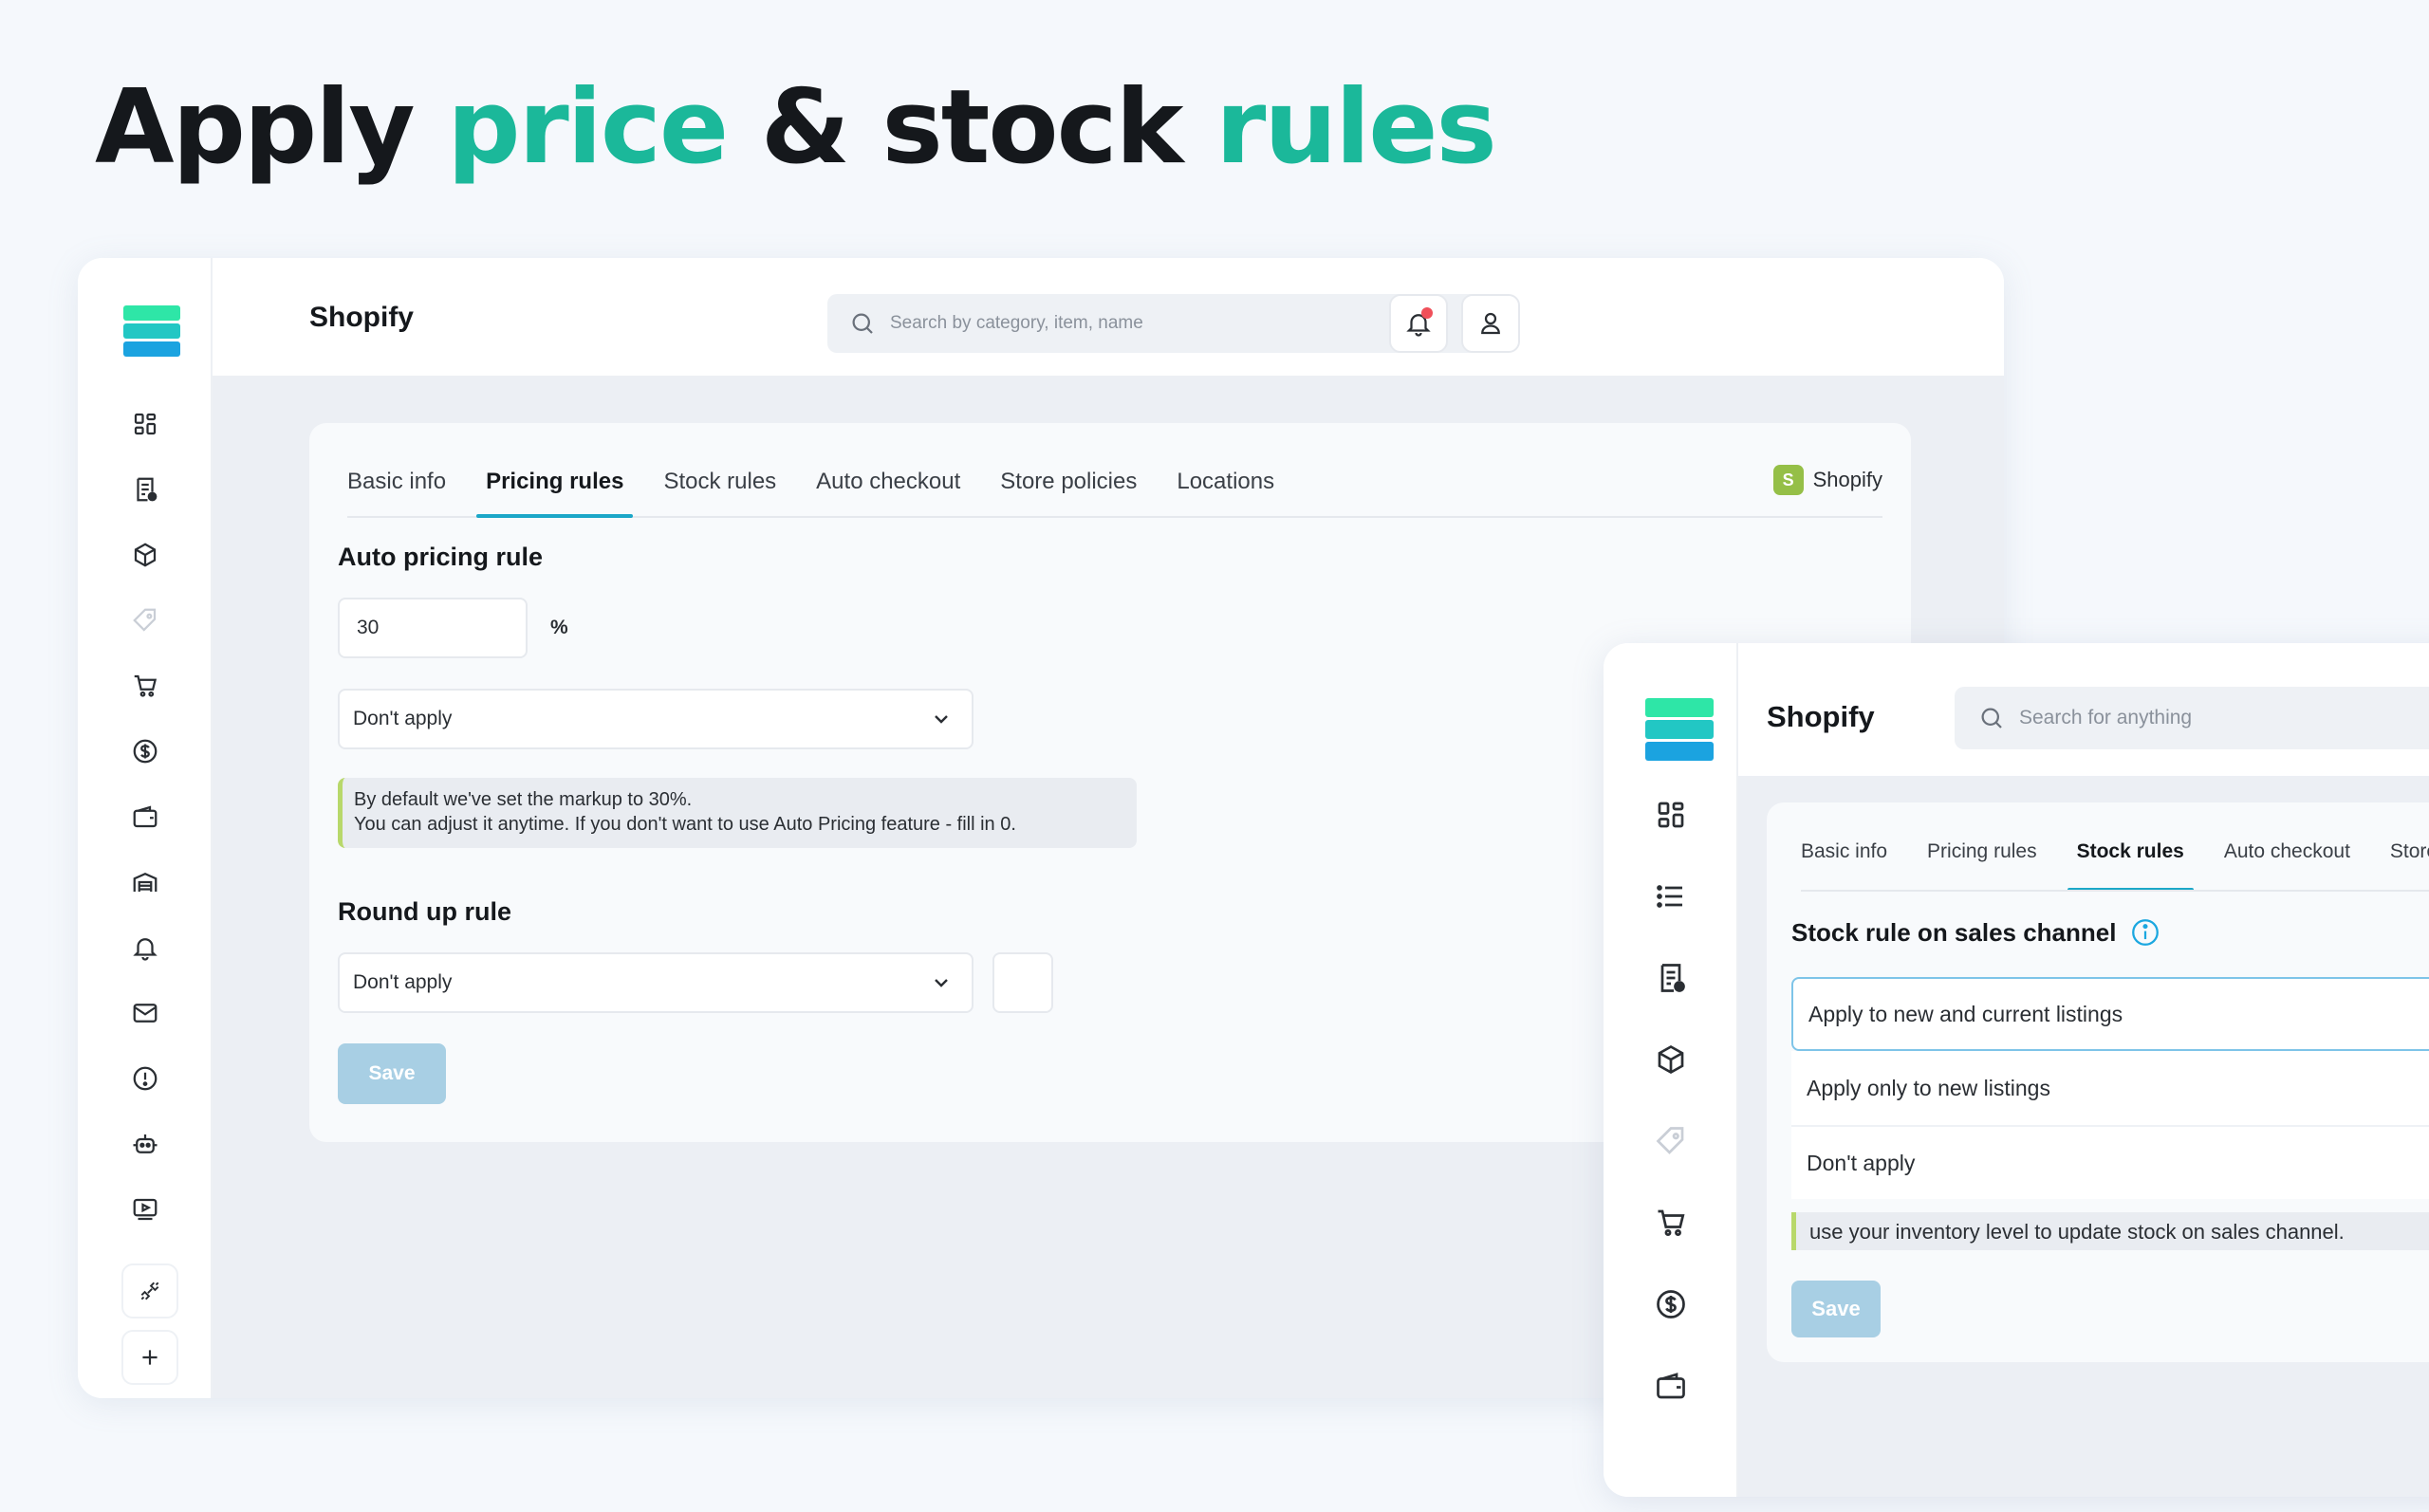 The image size is (2429, 1512). What do you see at coordinates (403, 982) in the screenshot?
I see `round-up-select-value: Don't apply` at bounding box center [403, 982].